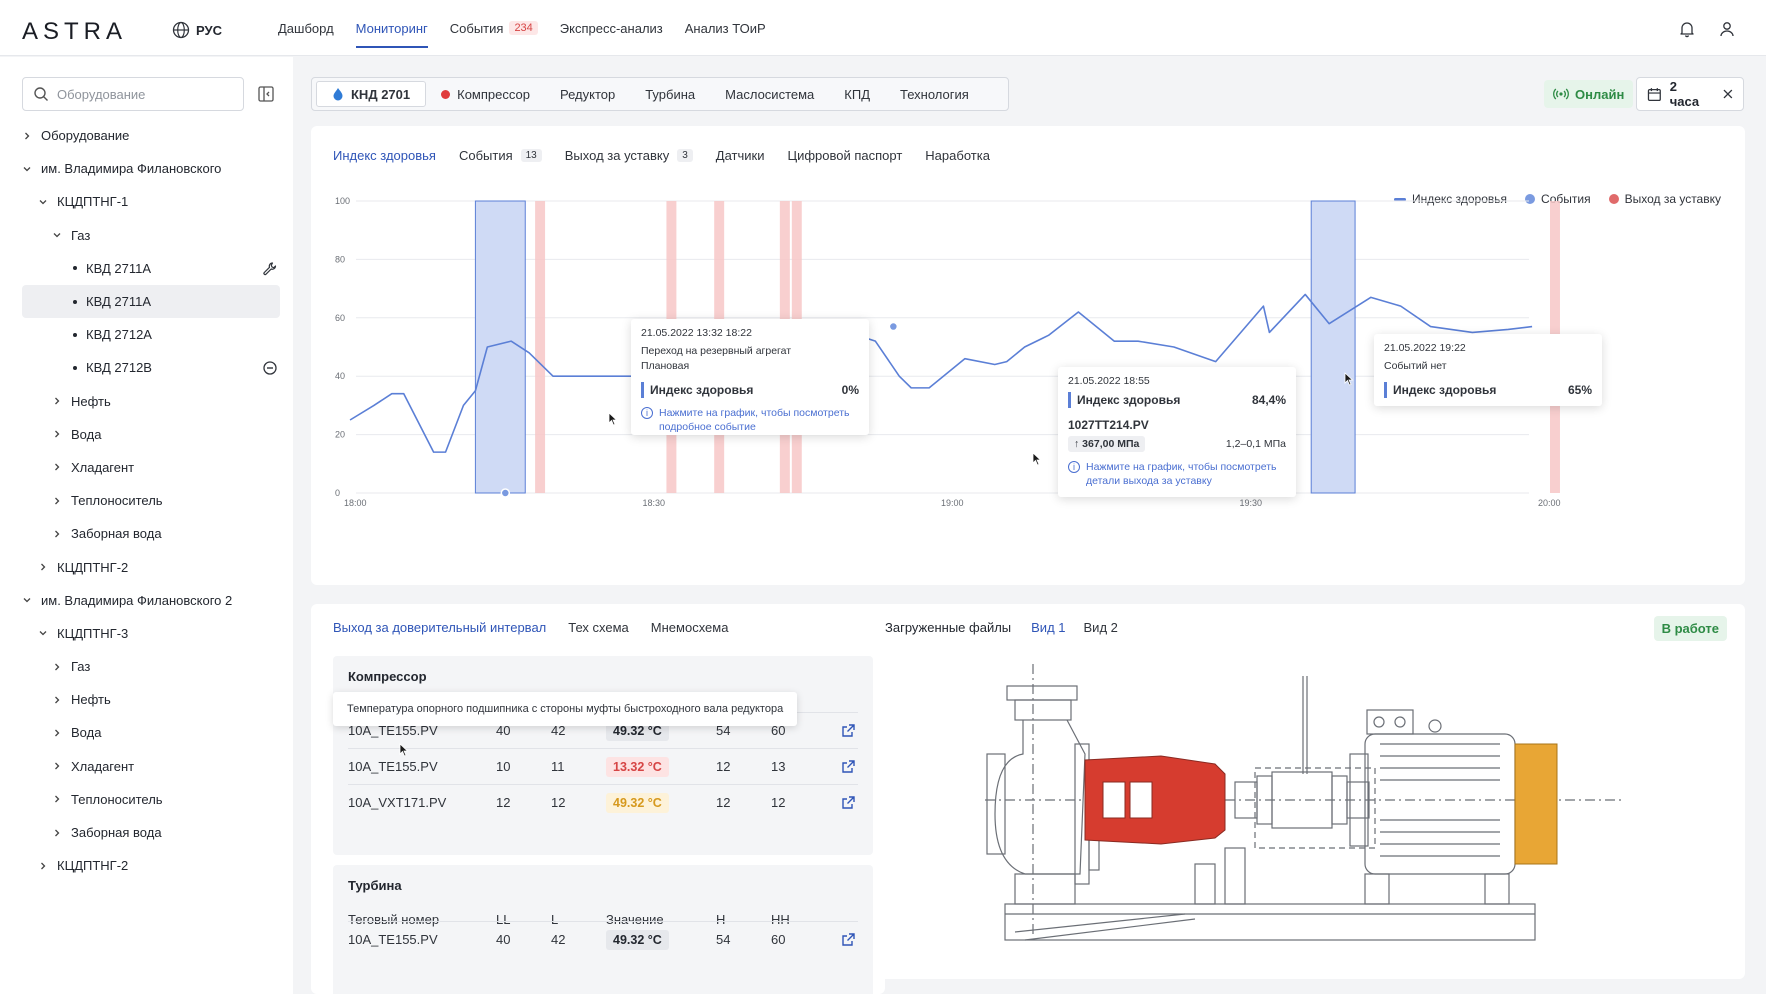 The width and height of the screenshot is (1766, 994). Describe the element at coordinates (371, 94) in the screenshot. I see `tab-knd-2701: КНД 2701` at that location.